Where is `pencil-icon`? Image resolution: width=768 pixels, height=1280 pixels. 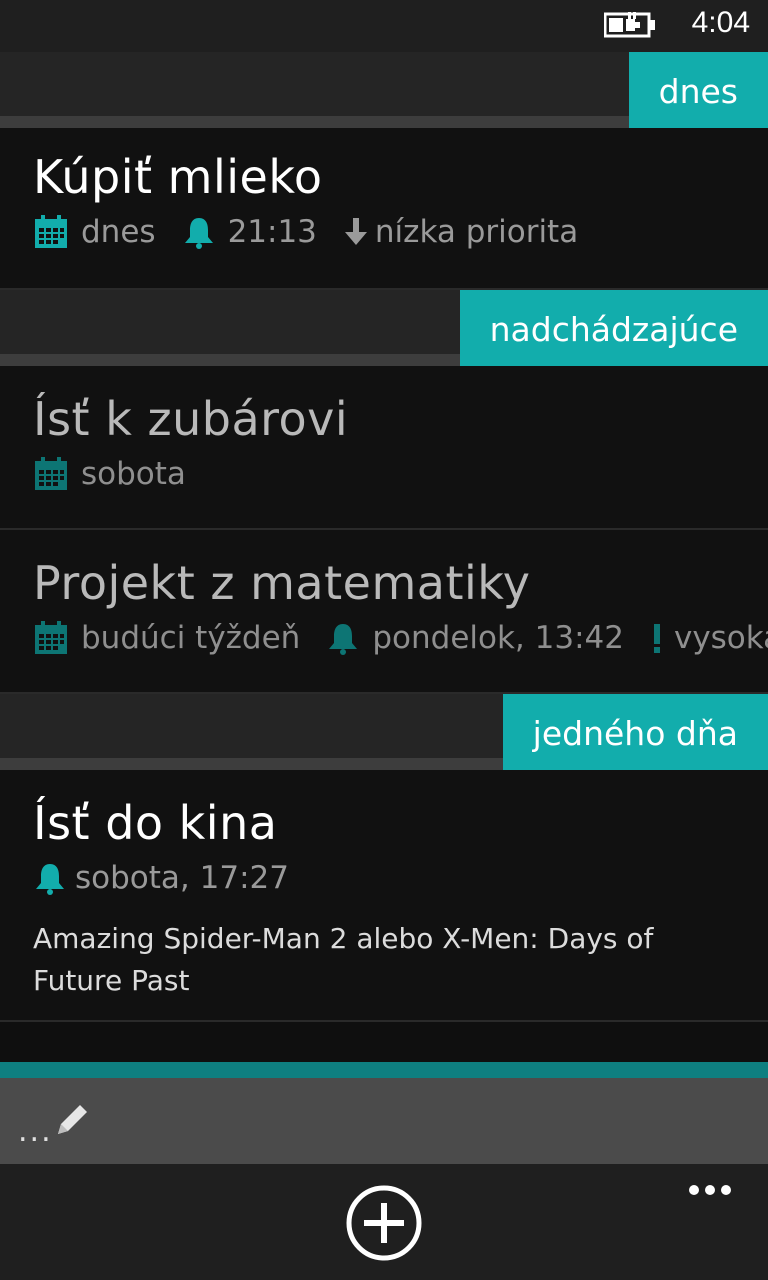
pencil-icon is located at coordinates (72, 1122).